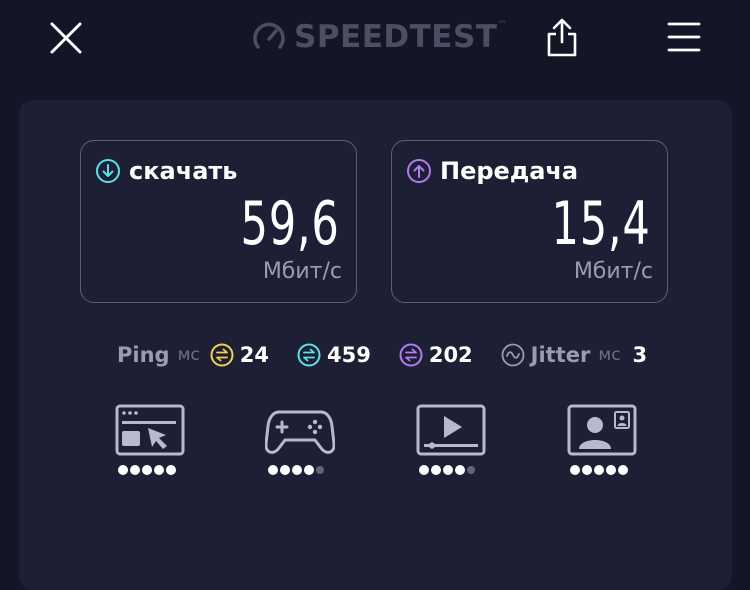 The image size is (750, 590). What do you see at coordinates (451, 430) in the screenshot?
I see `video-play-icon` at bounding box center [451, 430].